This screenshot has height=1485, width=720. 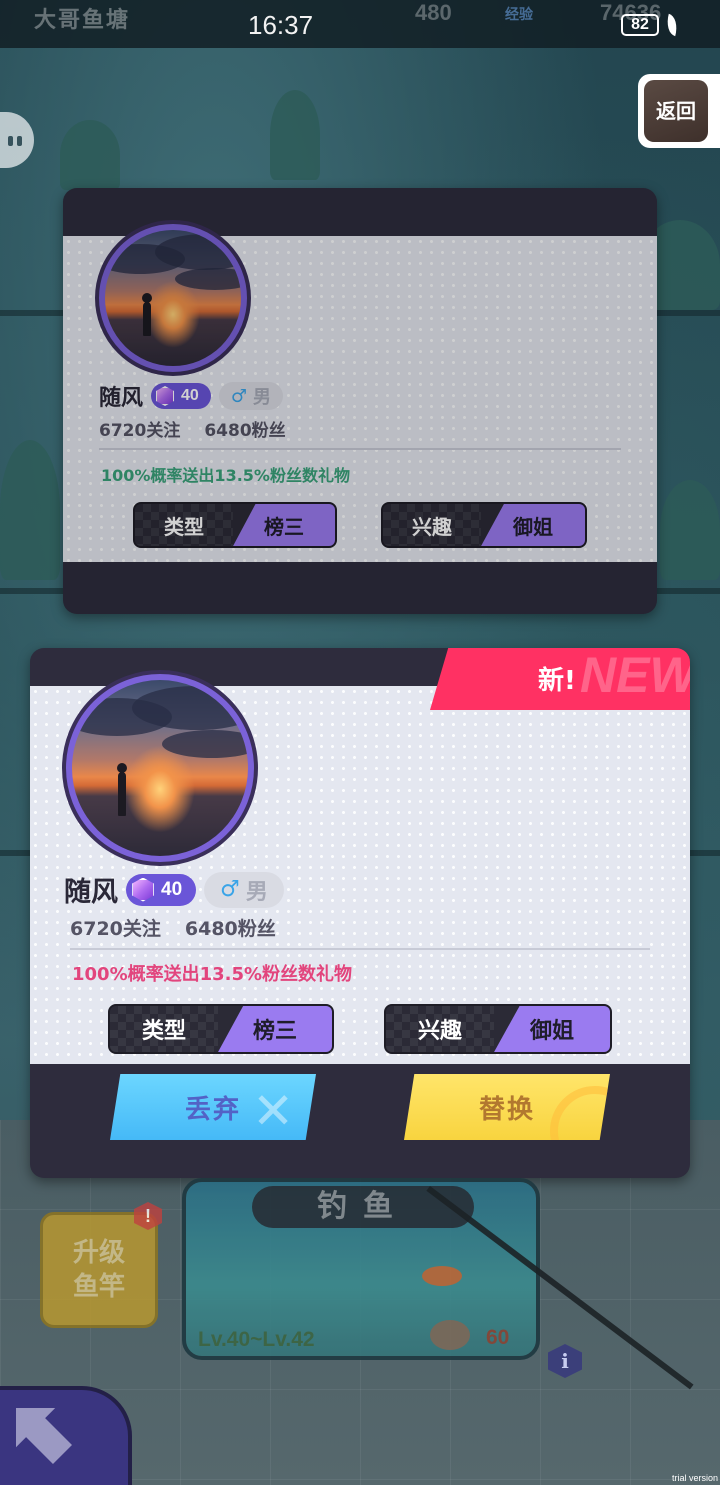 I want to click on leaf-icon, so click(x=672, y=25).